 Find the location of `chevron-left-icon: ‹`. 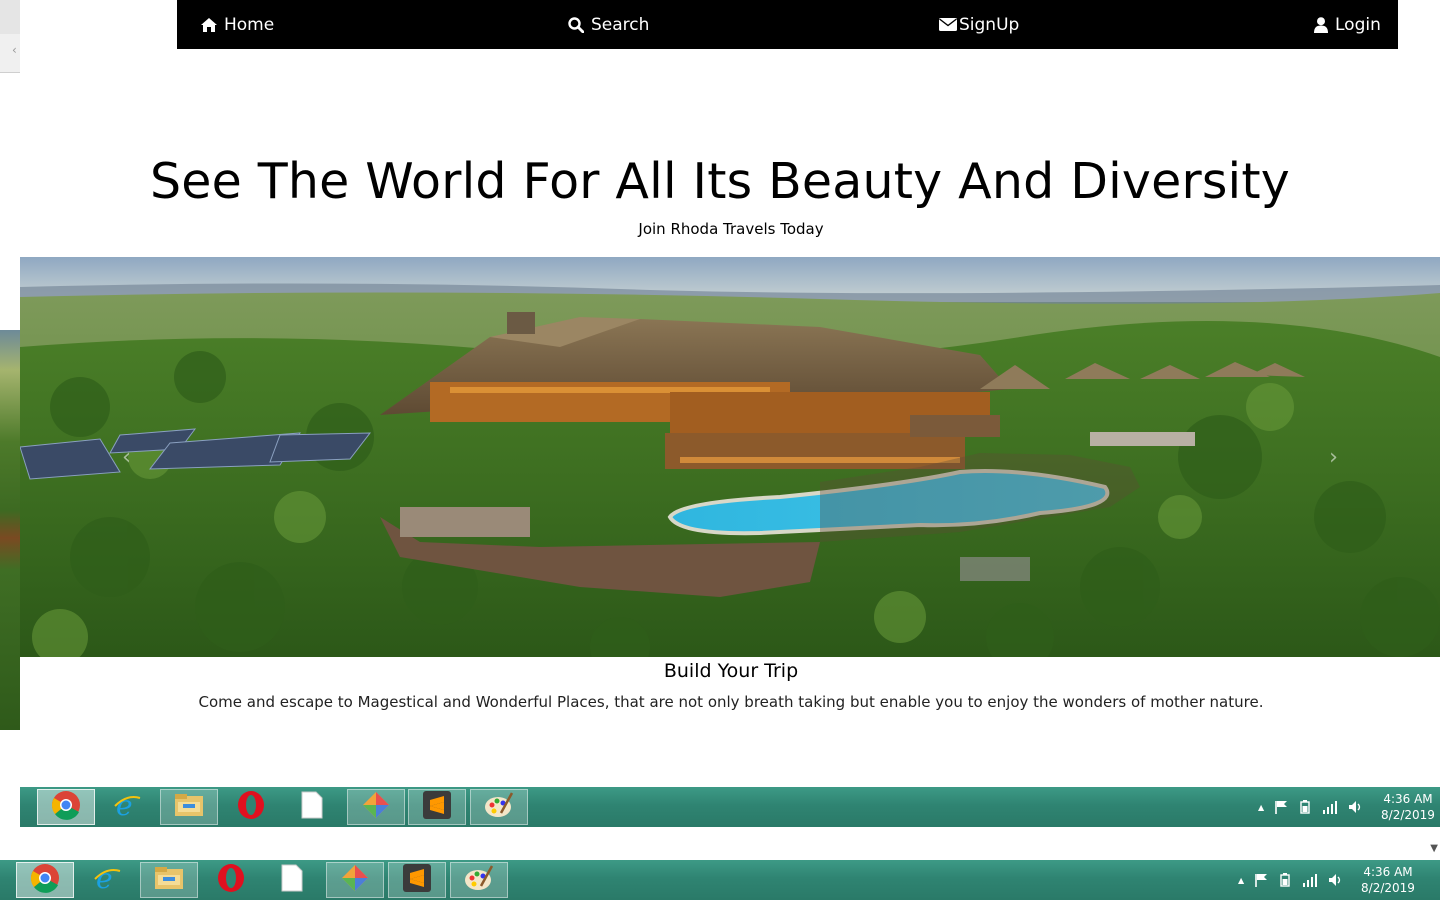

chevron-left-icon: ‹ is located at coordinates (126, 457).